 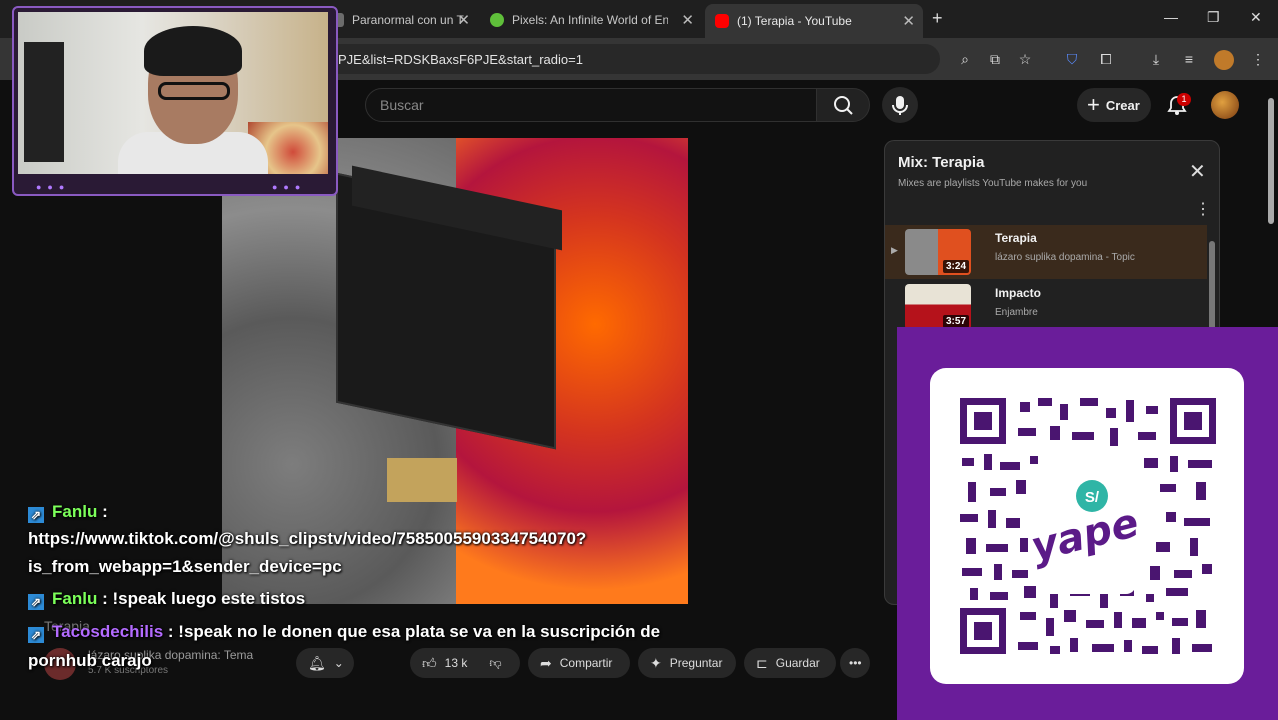 I want to click on url-text: PJE&list=RDSKBaxsF6PJE&start_radio=1, so click(x=460, y=59).